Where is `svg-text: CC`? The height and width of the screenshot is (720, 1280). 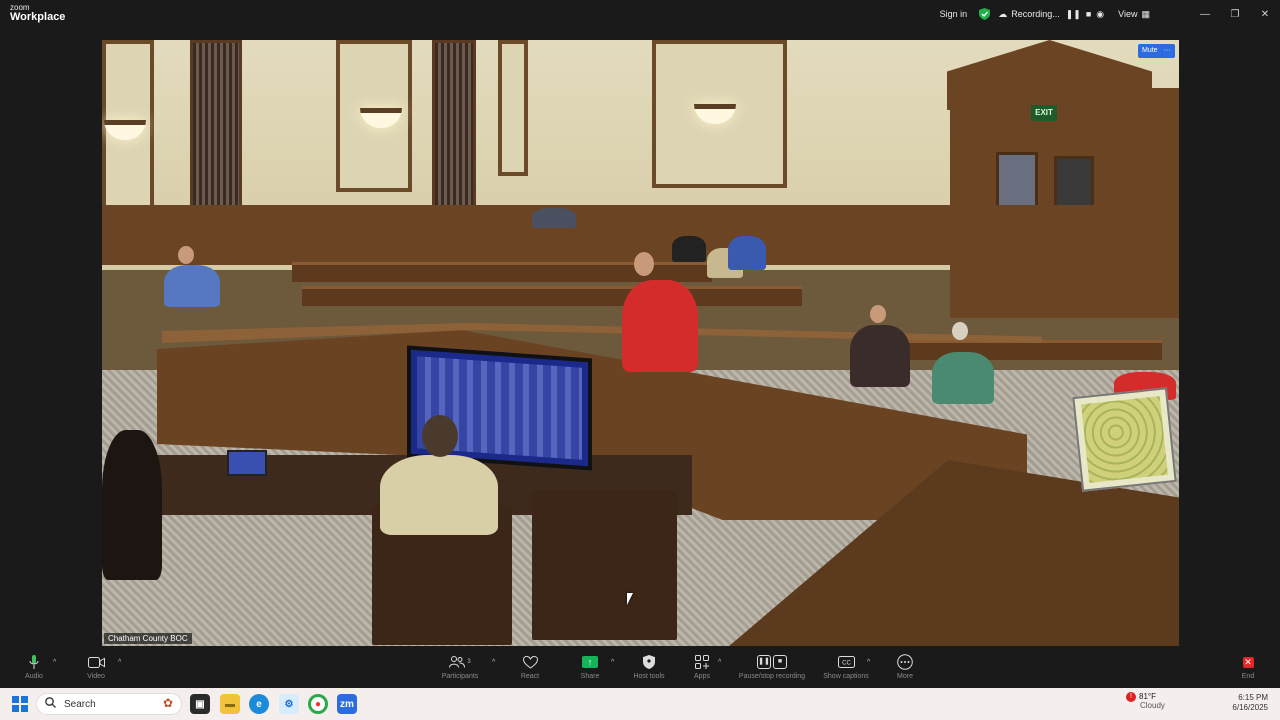 svg-text: CC is located at coordinates (846, 664).